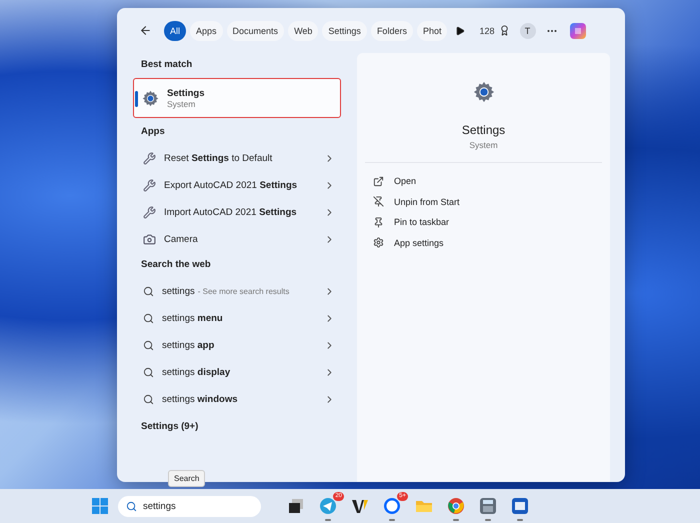  Describe the element at coordinates (483, 145) in the screenshot. I see `preview-subtitle: System` at that location.